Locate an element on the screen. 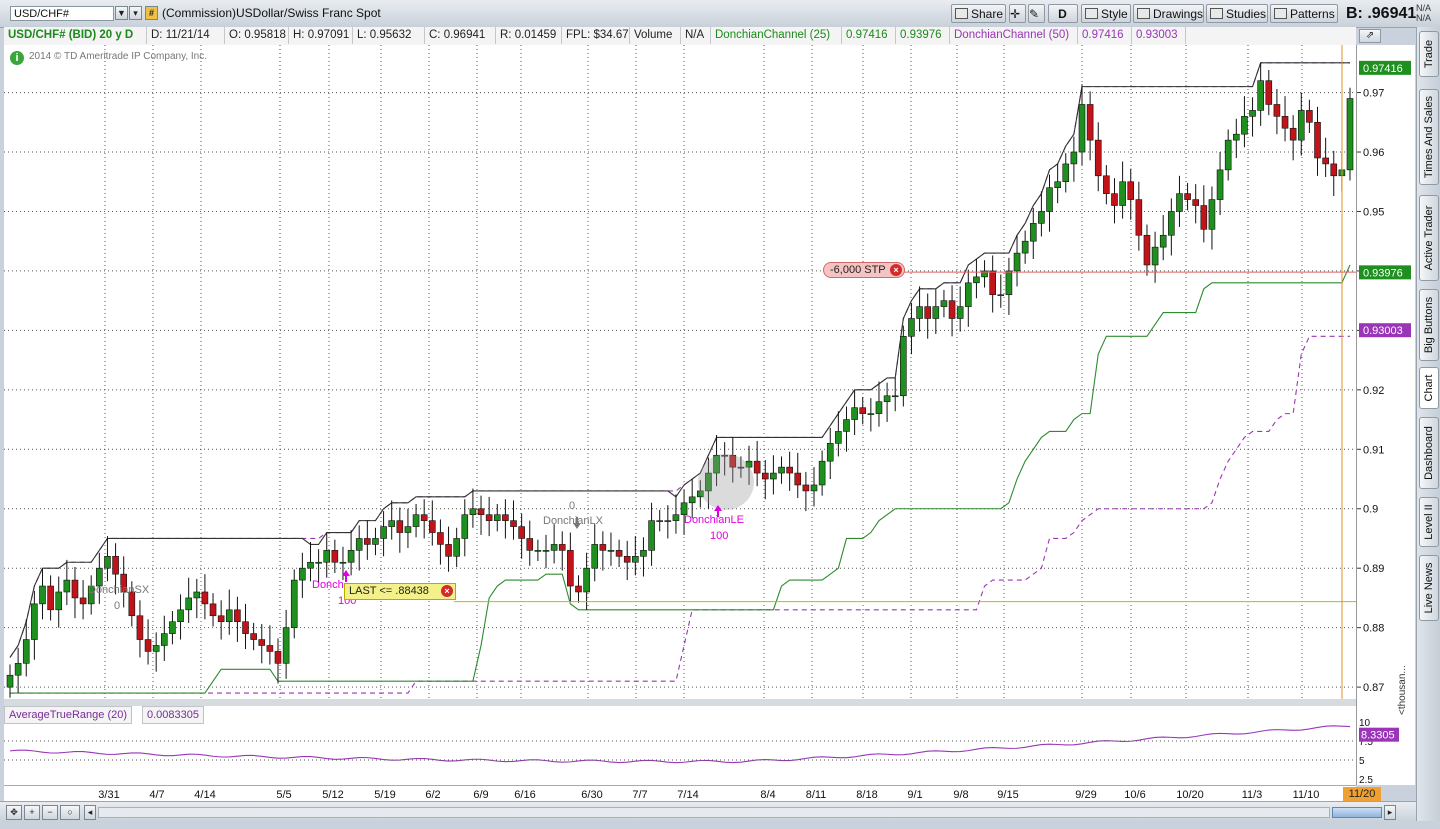 Image resolution: width=1440 pixels, height=829 pixels. patterns-icon is located at coordinates (1280, 13).